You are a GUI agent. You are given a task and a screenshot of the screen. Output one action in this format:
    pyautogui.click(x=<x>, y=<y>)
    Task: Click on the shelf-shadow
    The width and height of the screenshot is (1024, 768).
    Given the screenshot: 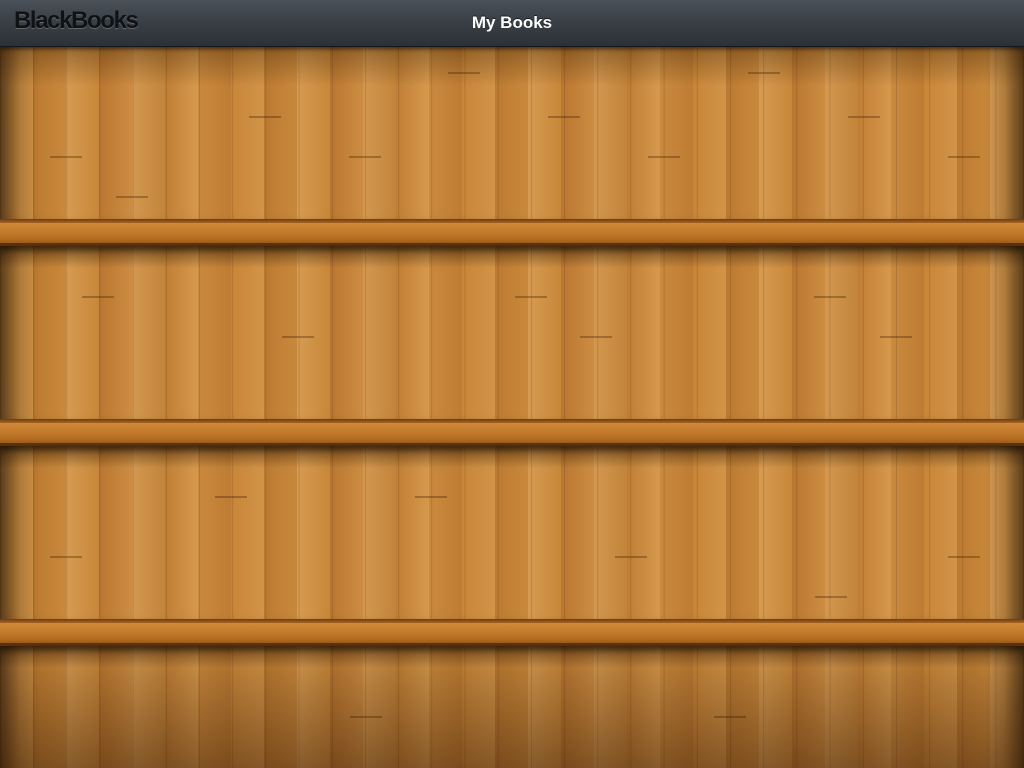 What is the action you would take?
    pyautogui.click(x=512, y=66)
    